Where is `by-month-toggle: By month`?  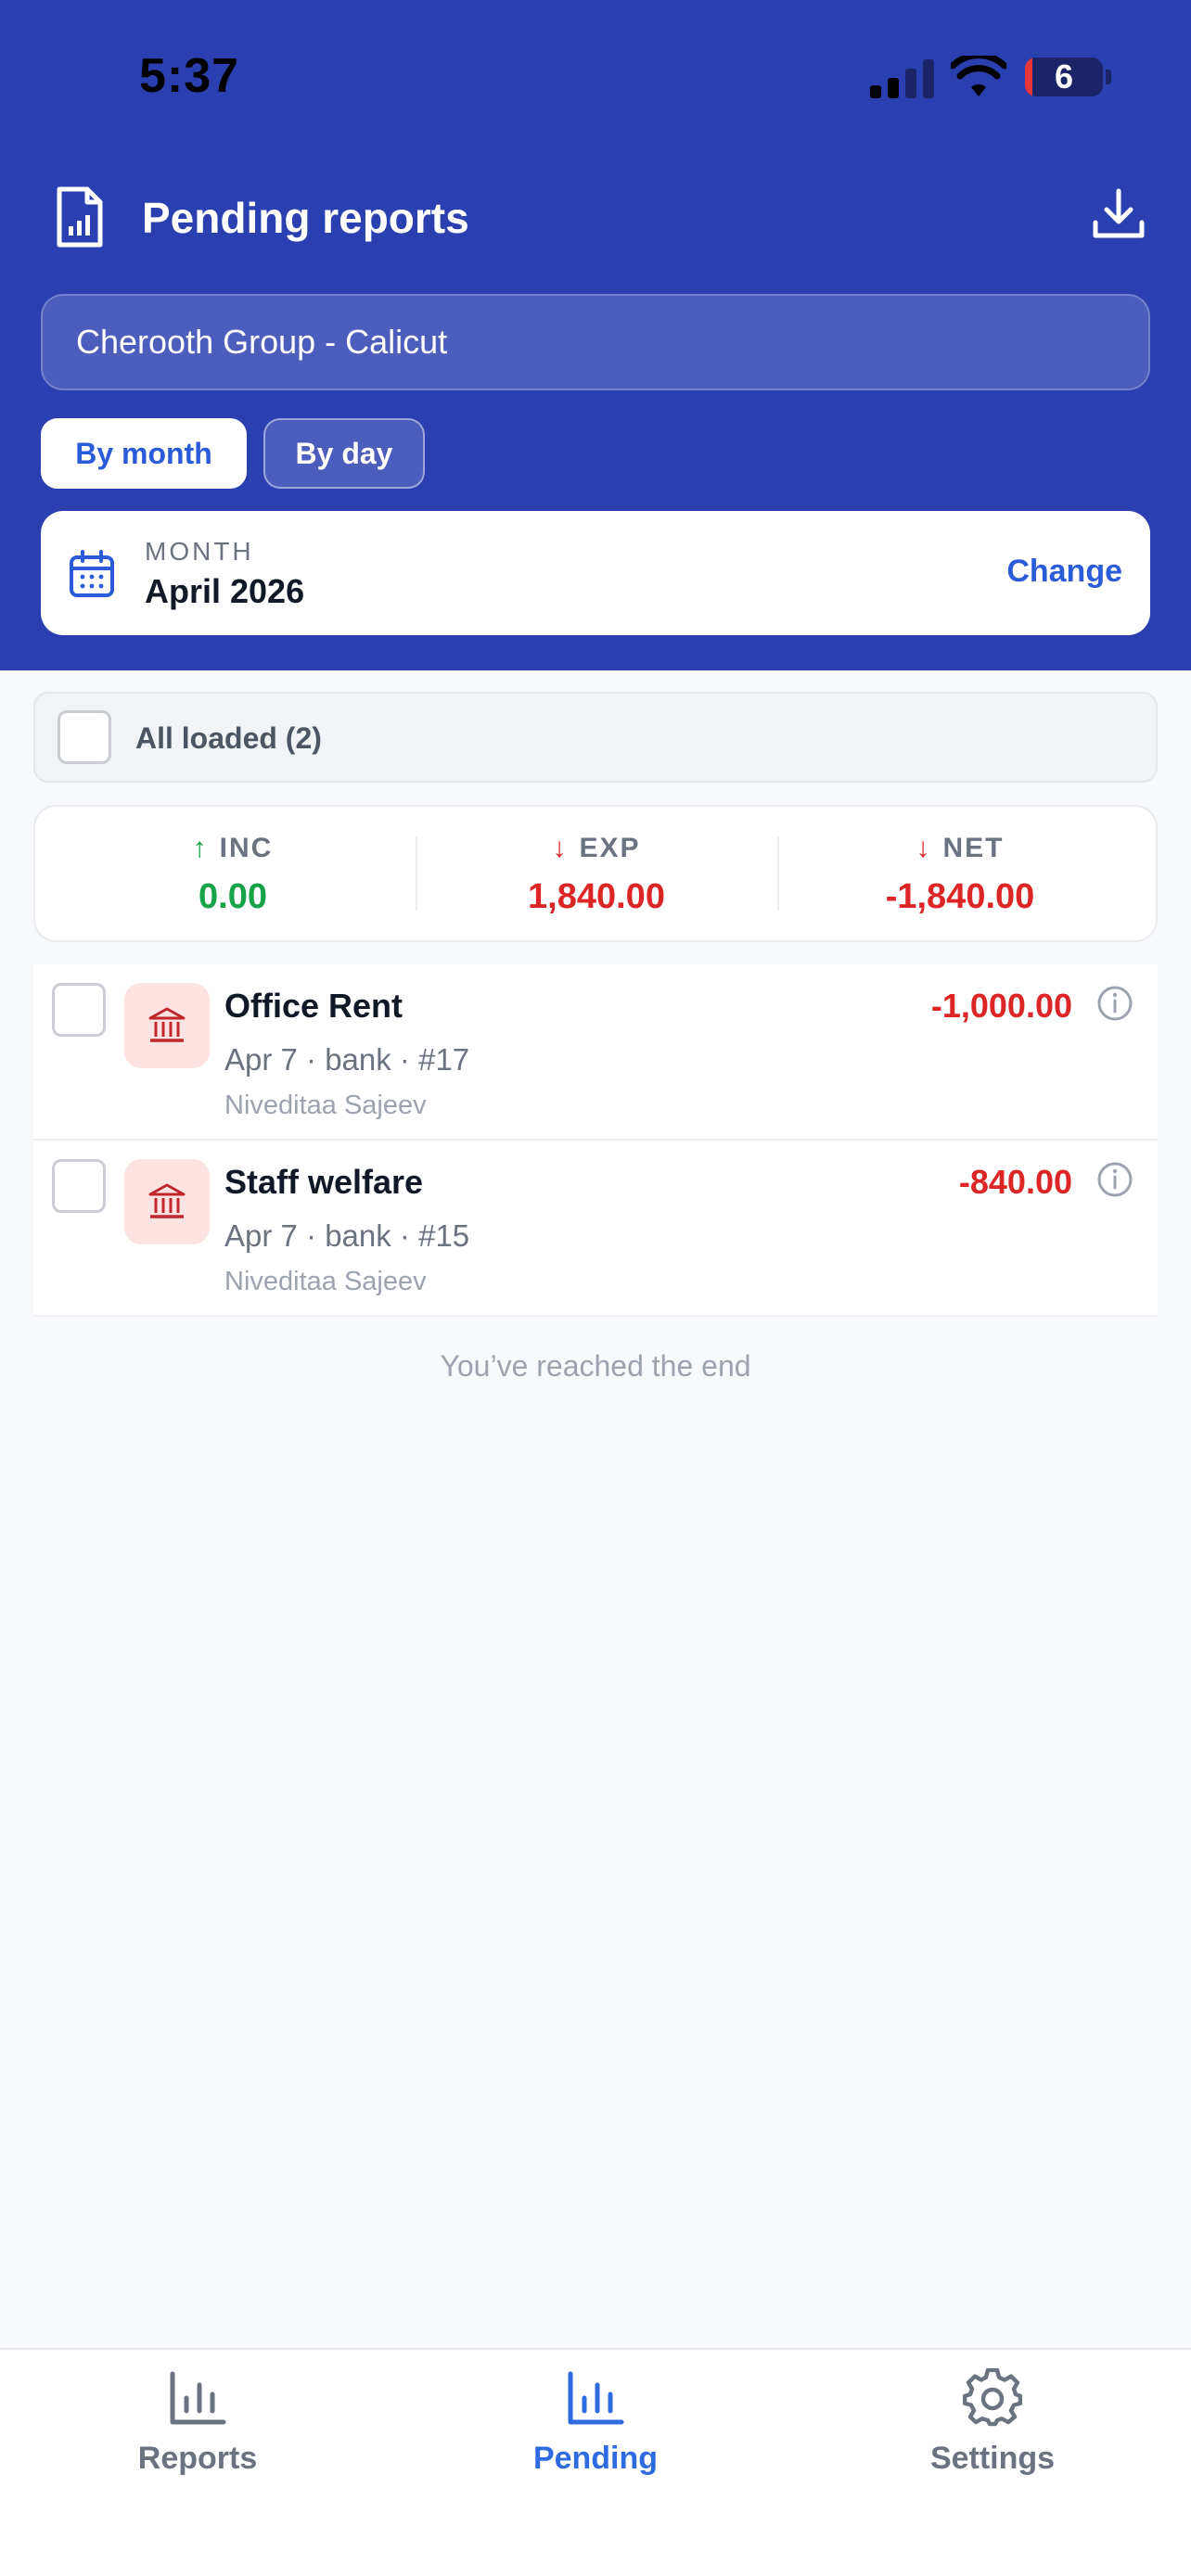
by-month-toggle: By month is located at coordinates (144, 453).